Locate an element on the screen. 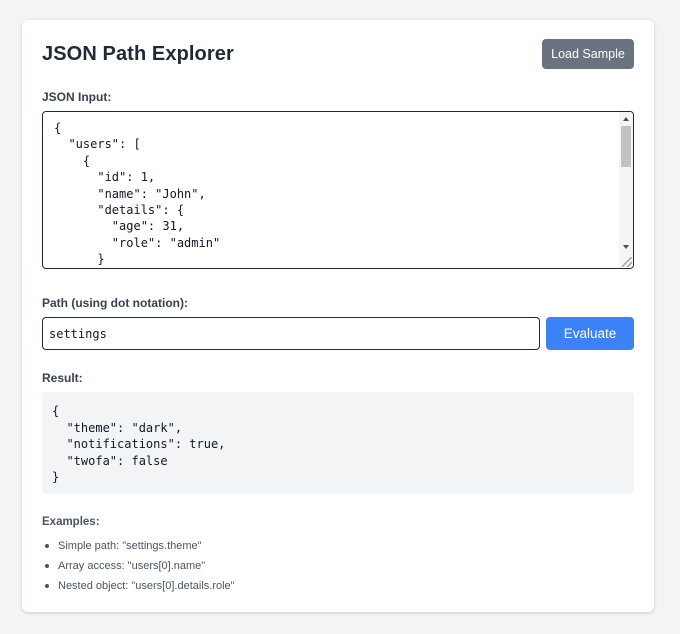 This screenshot has width=680, height=634. json-input-scrollbar is located at coordinates (626, 190).